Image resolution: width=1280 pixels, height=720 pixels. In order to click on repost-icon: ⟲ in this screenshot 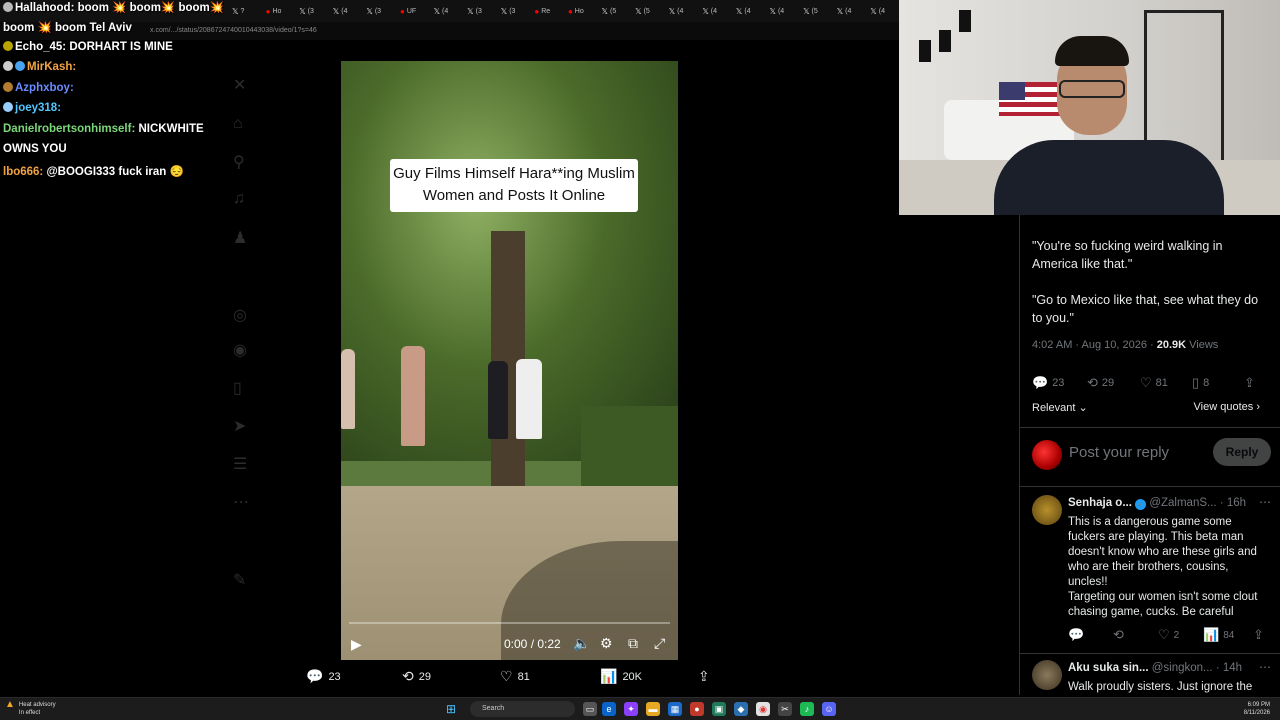, I will do `click(1118, 634)`.